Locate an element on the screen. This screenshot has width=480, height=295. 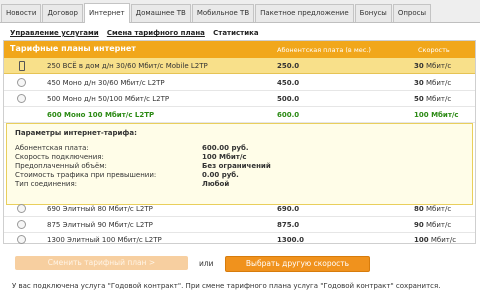
change-tariff-button: Сменить тарифный план > is located at coordinates (101, 263).